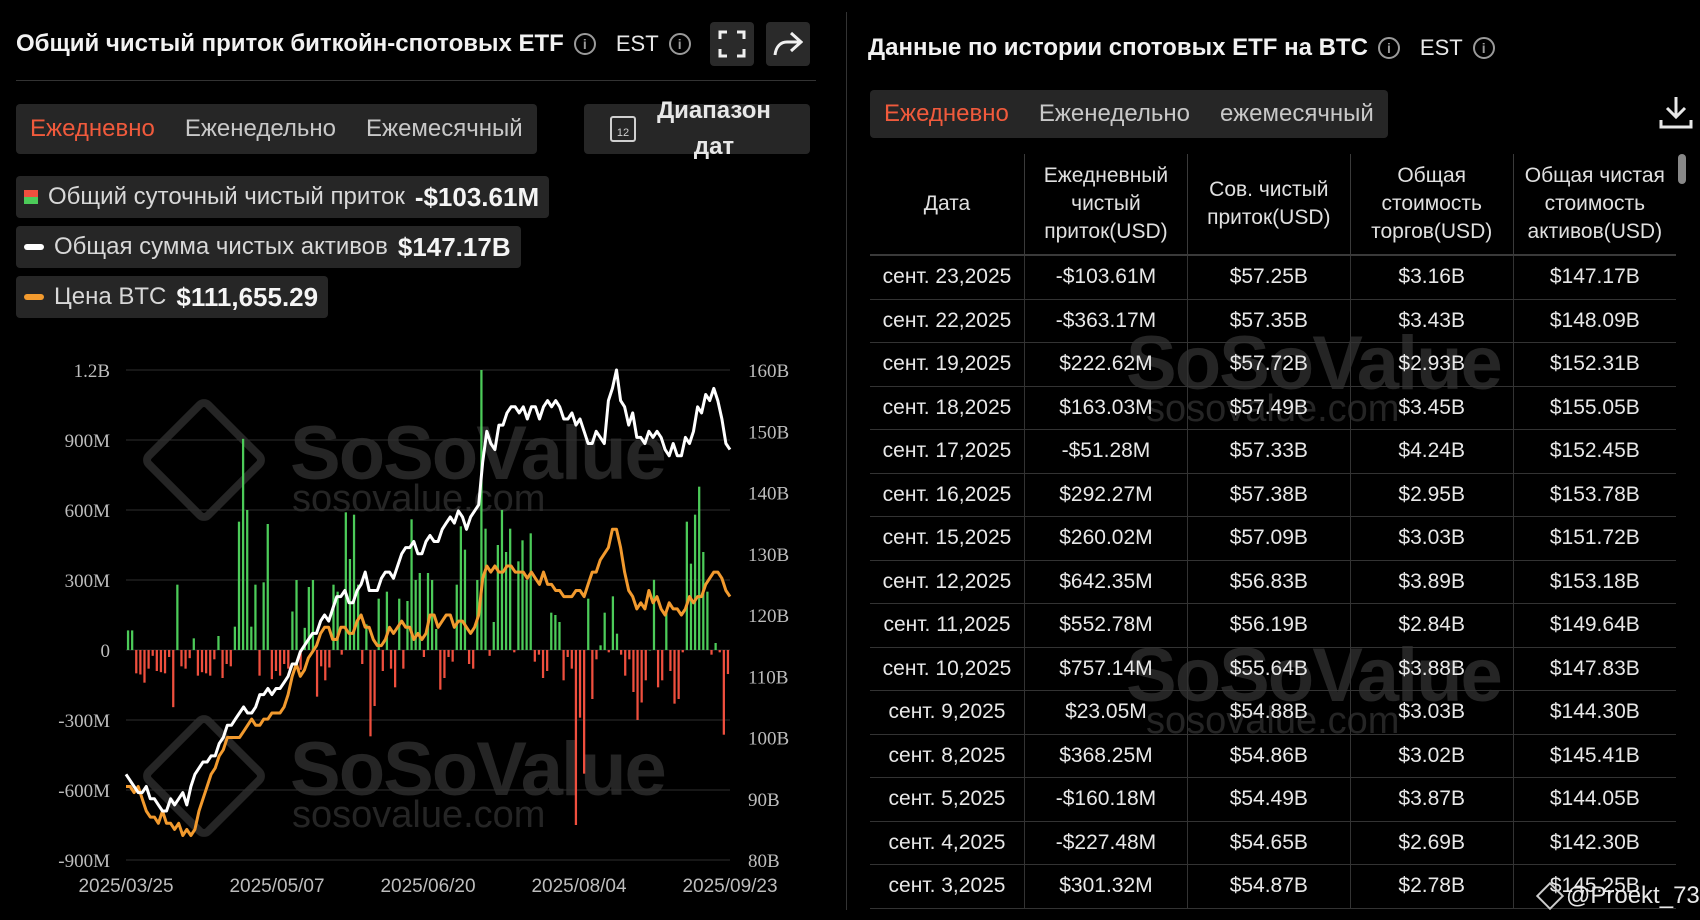 The height and width of the screenshot is (920, 1700). What do you see at coordinates (1118, 47) in the screenshot?
I see `table-title: Данные по истории спотовых ETF на BTC` at bounding box center [1118, 47].